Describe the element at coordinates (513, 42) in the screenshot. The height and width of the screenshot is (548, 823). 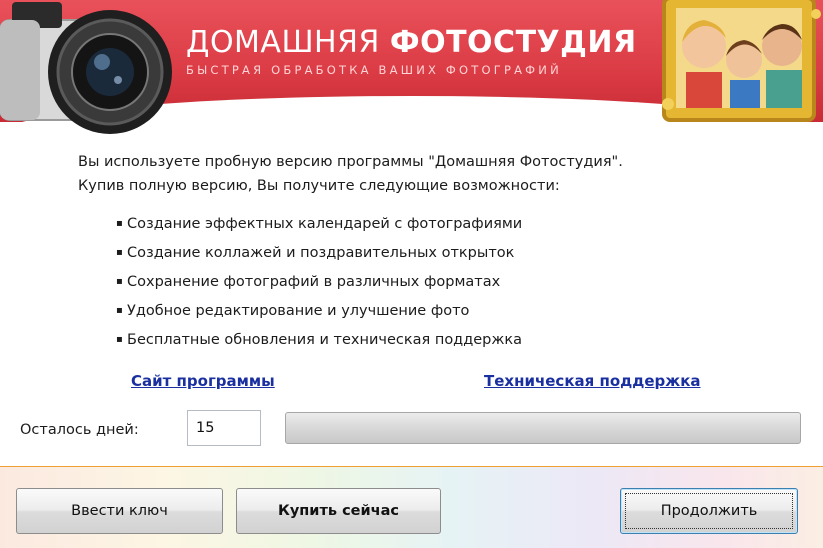
I see `app-title-part2: ФОТОСТУДИЯ` at that location.